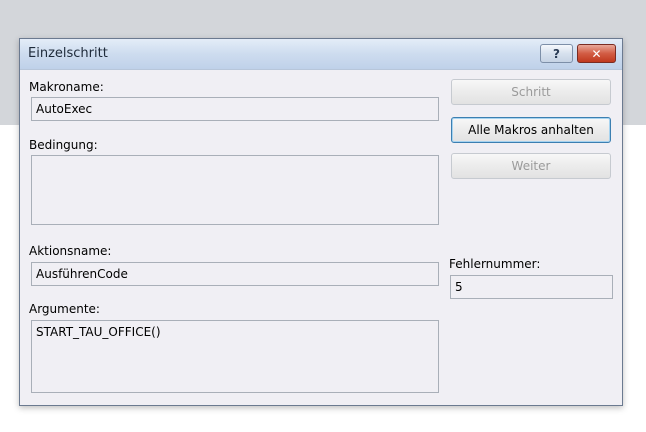 The width and height of the screenshot is (646, 432). What do you see at coordinates (235, 109) in the screenshot?
I see `macro-name-field: AutoExec` at bounding box center [235, 109].